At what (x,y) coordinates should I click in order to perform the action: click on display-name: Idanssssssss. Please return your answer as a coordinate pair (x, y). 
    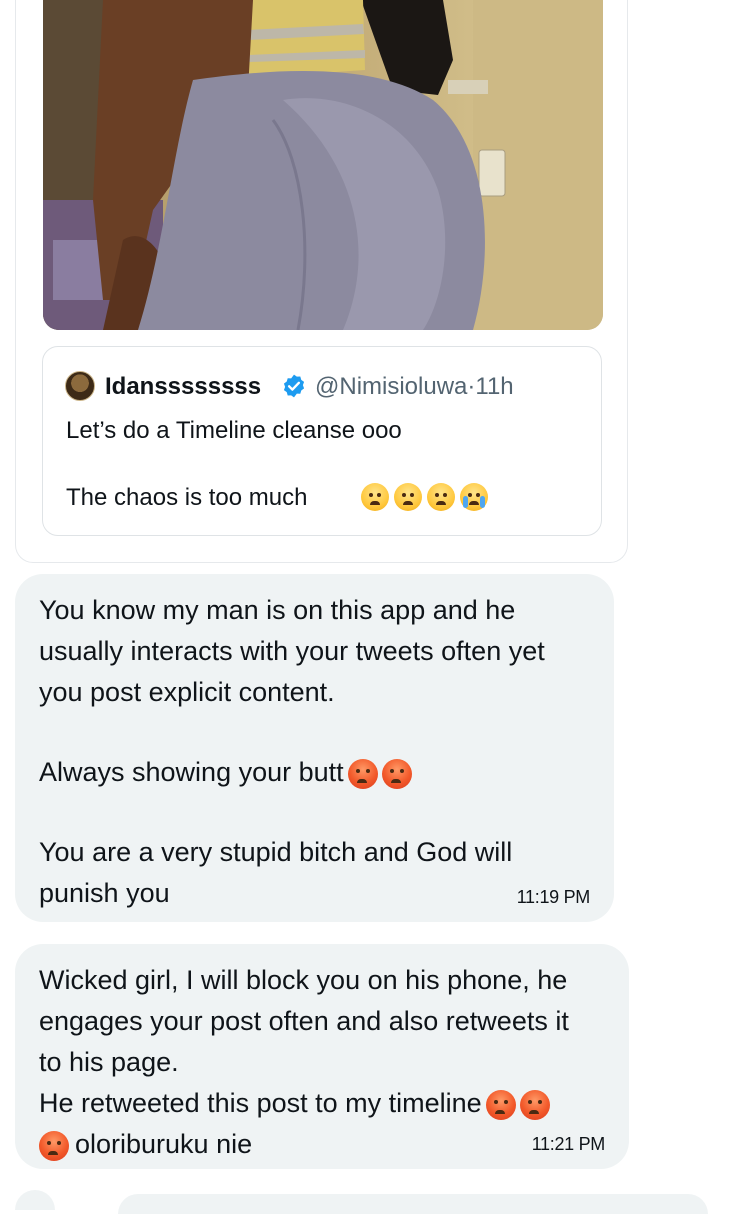
    Looking at the image, I should click on (183, 387).